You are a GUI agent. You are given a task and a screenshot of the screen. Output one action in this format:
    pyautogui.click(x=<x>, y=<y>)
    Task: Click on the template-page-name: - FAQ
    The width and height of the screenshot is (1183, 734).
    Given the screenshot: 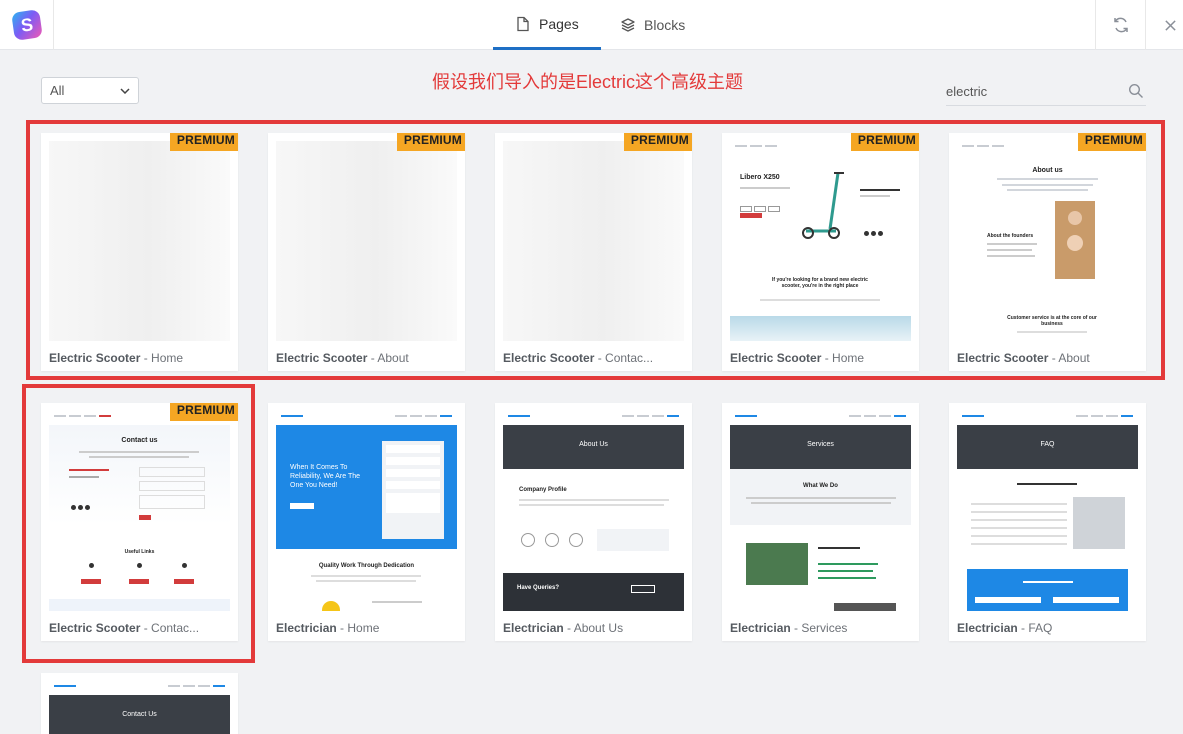 What is the action you would take?
    pyautogui.click(x=1035, y=628)
    